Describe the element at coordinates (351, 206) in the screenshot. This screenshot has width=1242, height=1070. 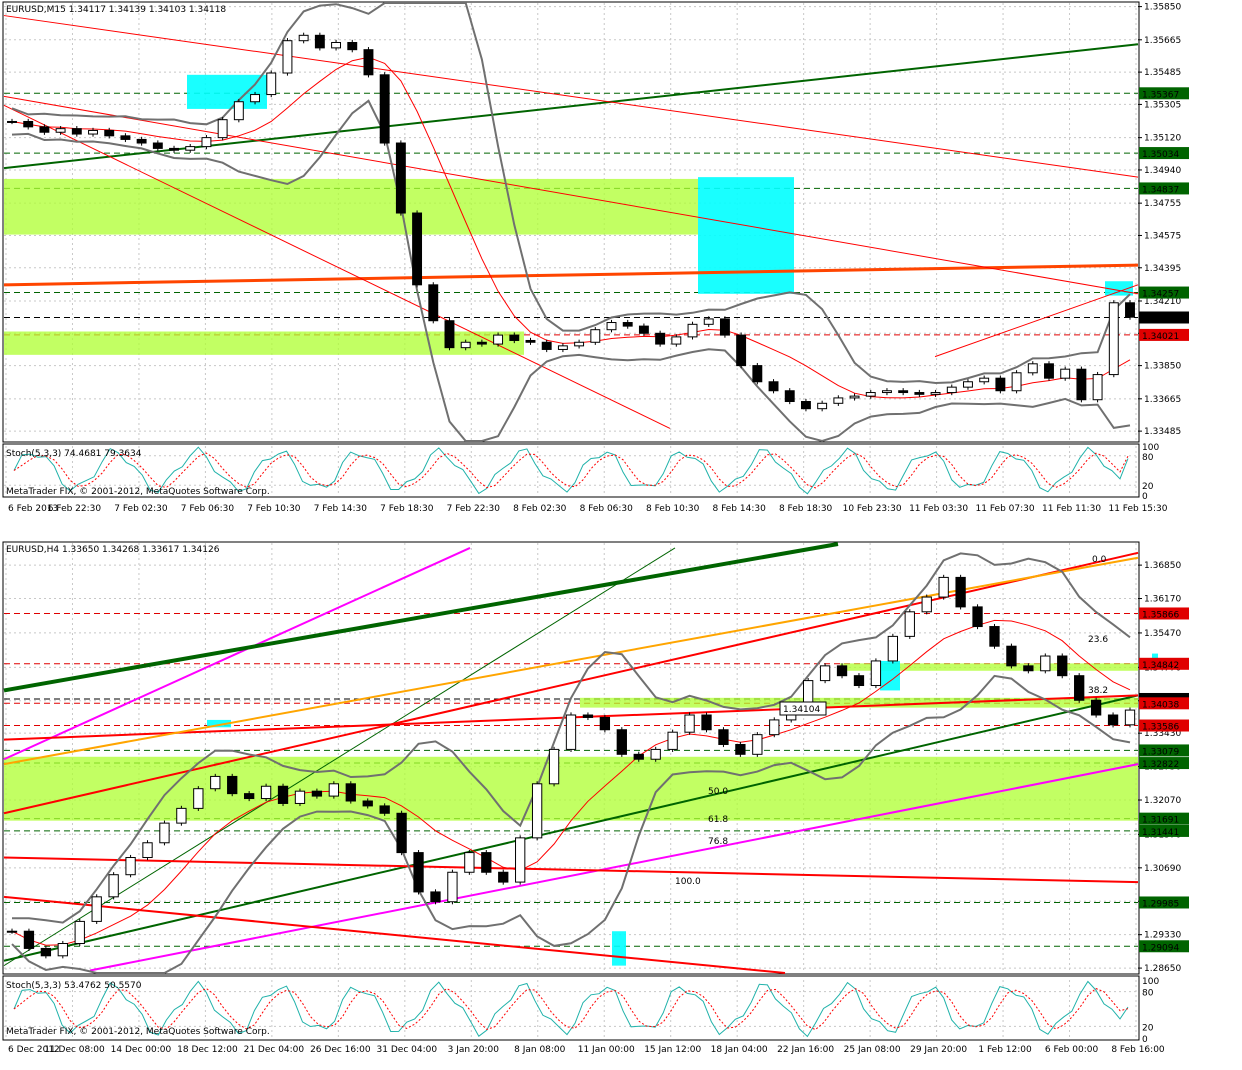
I see `green-zone-upper` at that location.